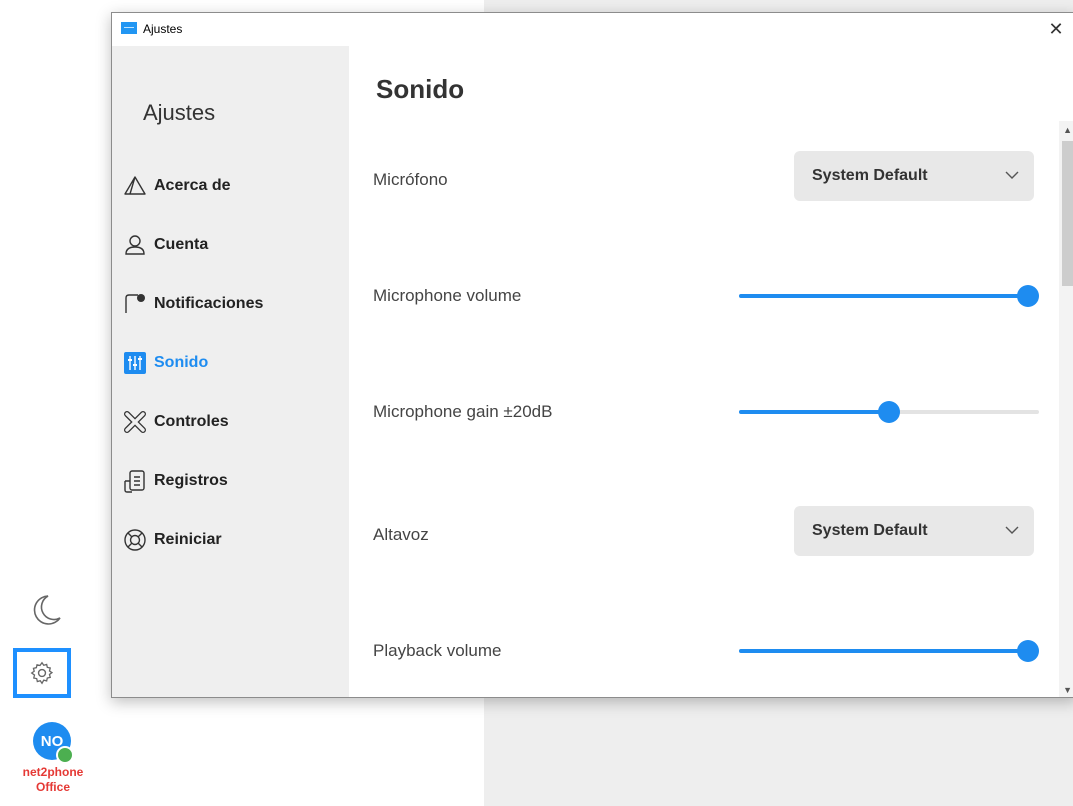 The image size is (1073, 806). I want to click on speaker-select: System Default, so click(914, 531).